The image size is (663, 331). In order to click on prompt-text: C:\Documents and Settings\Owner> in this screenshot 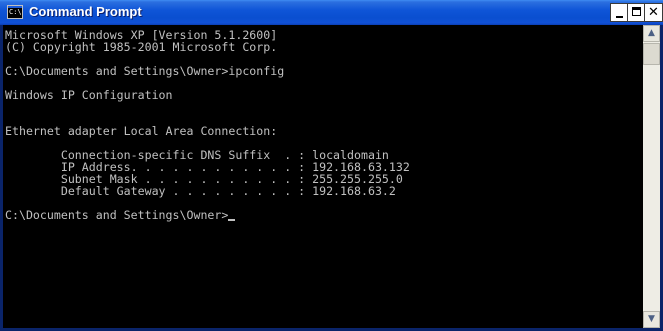, I will do `click(117, 215)`.